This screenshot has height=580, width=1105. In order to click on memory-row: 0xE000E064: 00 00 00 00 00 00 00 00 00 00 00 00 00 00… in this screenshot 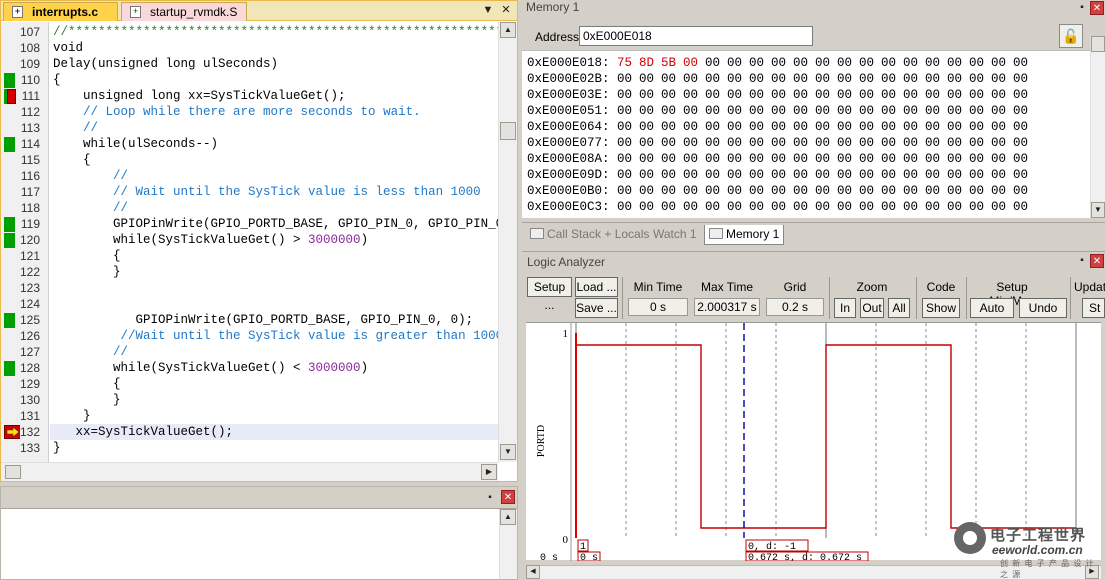, I will do `click(781, 127)`.